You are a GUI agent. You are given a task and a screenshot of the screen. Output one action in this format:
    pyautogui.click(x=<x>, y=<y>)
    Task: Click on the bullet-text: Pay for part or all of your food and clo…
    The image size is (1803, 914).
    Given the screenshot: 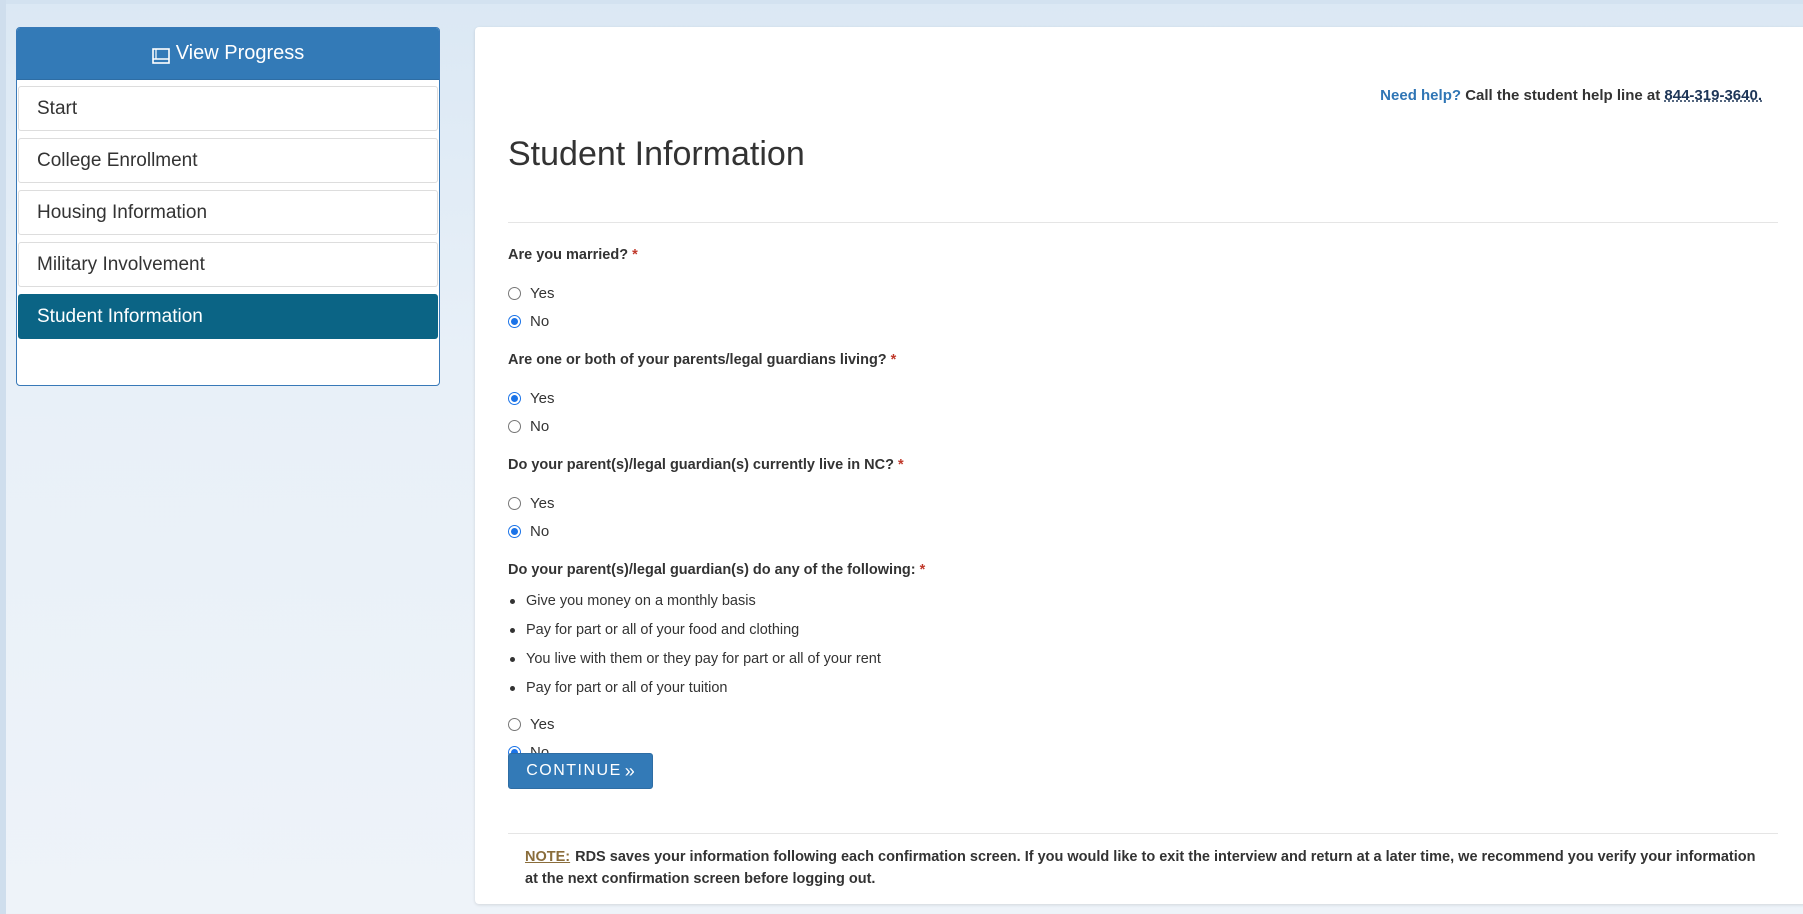 What is the action you would take?
    pyautogui.click(x=663, y=630)
    